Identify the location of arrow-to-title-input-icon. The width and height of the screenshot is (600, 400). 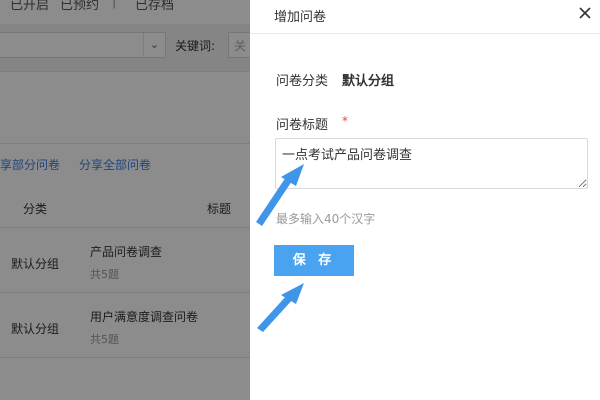
(280, 195).